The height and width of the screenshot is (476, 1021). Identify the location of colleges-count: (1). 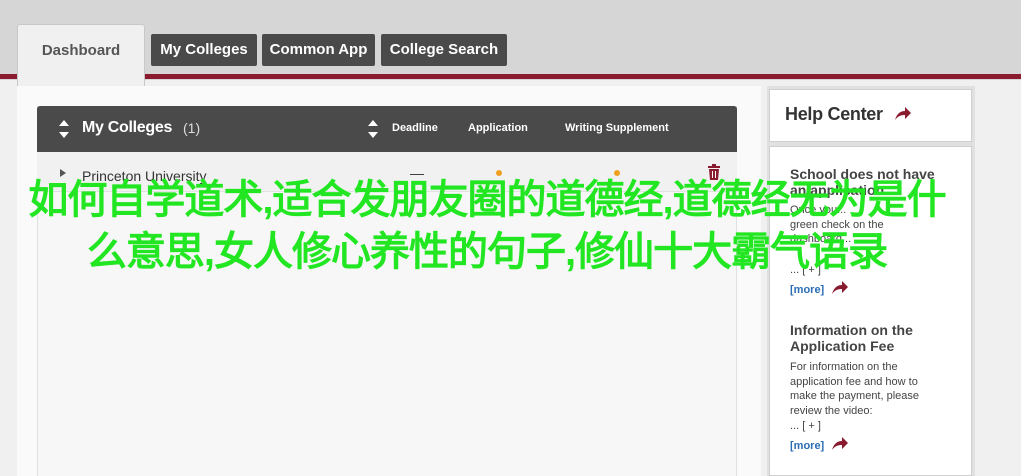
(192, 128).